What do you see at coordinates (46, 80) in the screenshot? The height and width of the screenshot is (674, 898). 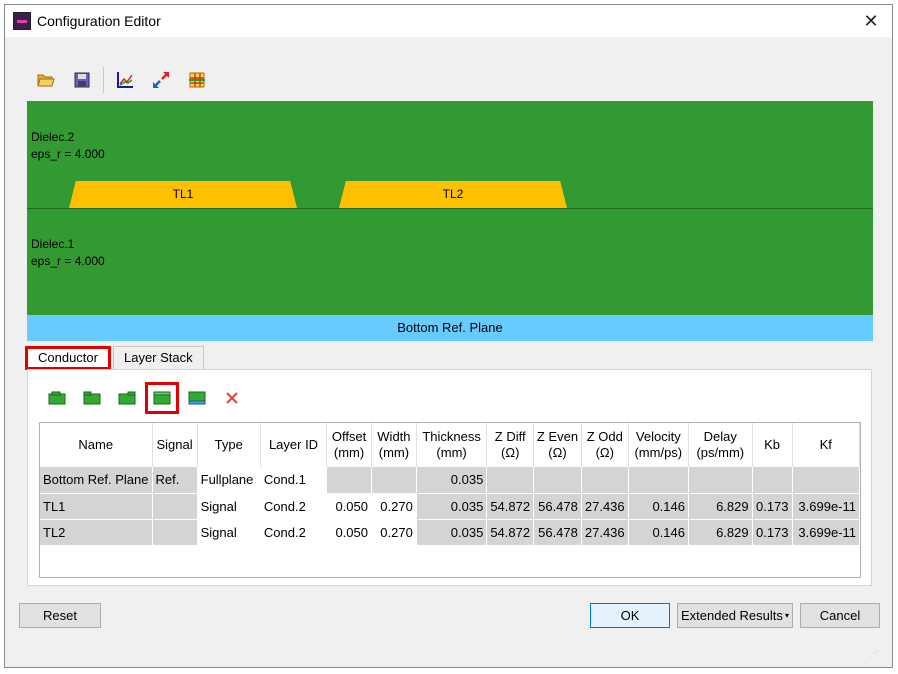 I see `open-folder-icon` at bounding box center [46, 80].